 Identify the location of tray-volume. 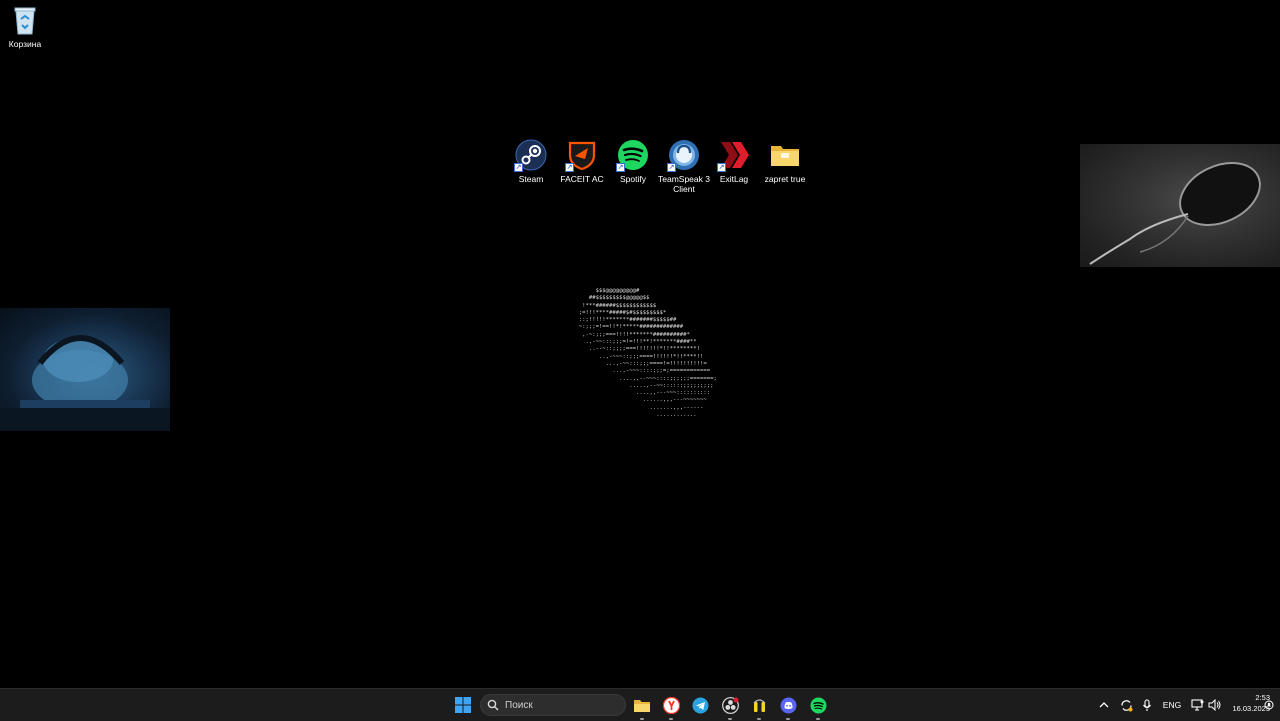
(1214, 705).